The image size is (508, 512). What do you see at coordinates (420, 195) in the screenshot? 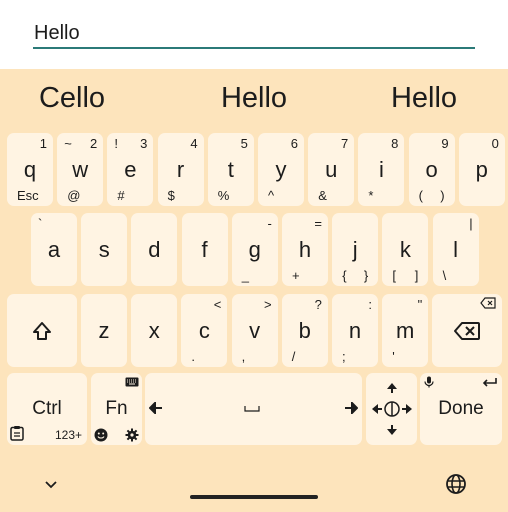
I see `key-secondary-label: (` at bounding box center [420, 195].